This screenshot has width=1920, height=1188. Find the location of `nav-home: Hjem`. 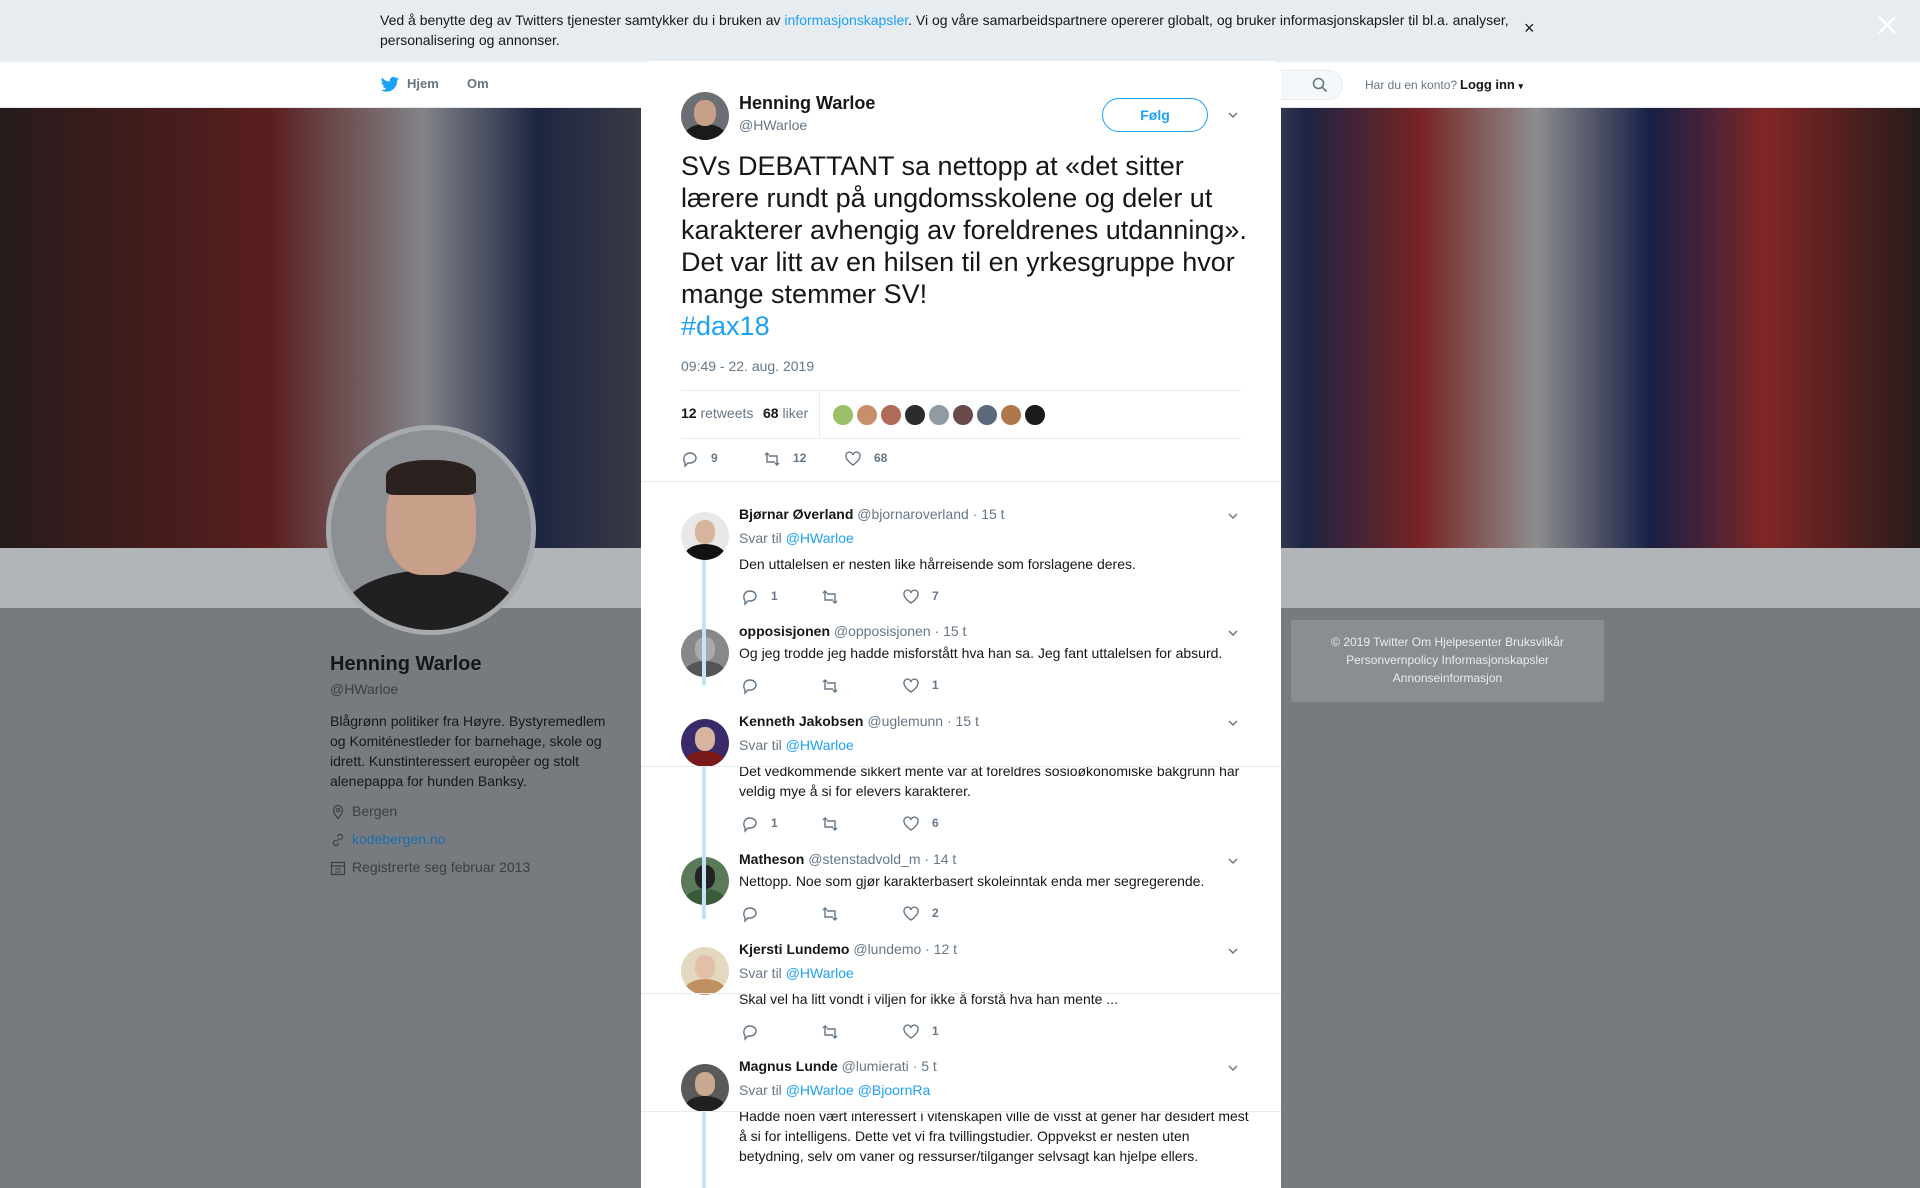

nav-home: Hjem is located at coordinates (423, 83).